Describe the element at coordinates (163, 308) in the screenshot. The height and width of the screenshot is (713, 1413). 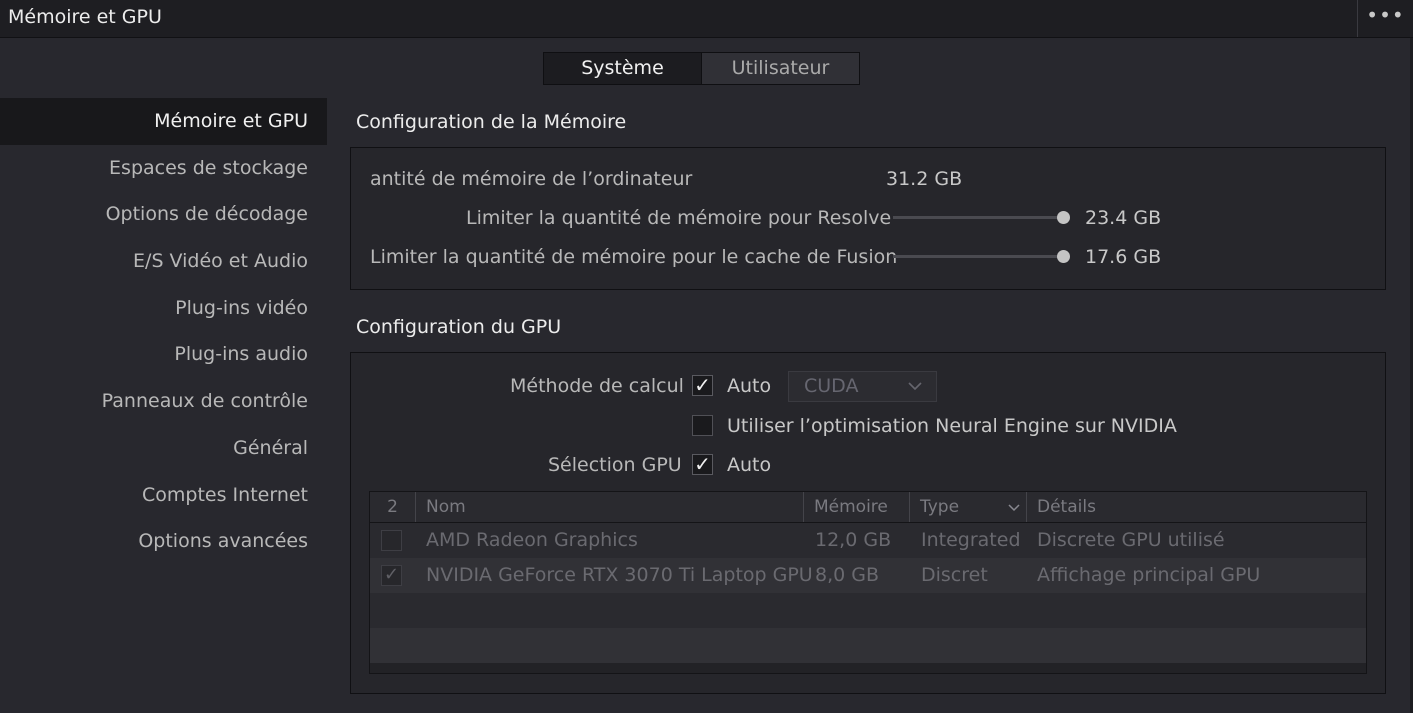
I see `sidebar-item-plugins-video: Plug-ins vidéo` at that location.